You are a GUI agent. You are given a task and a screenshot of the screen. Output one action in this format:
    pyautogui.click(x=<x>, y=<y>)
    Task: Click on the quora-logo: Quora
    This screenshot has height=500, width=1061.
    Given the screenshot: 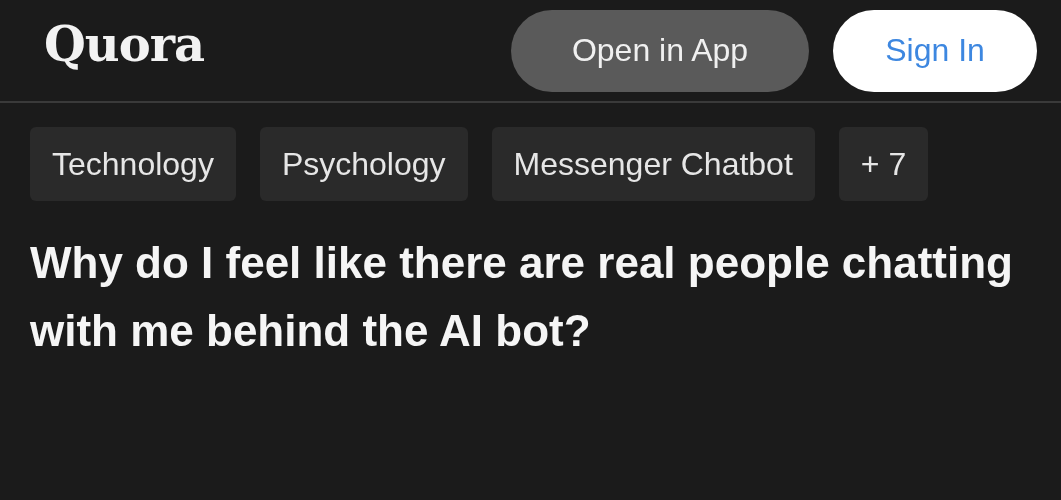 What is the action you would take?
    pyautogui.click(x=124, y=43)
    